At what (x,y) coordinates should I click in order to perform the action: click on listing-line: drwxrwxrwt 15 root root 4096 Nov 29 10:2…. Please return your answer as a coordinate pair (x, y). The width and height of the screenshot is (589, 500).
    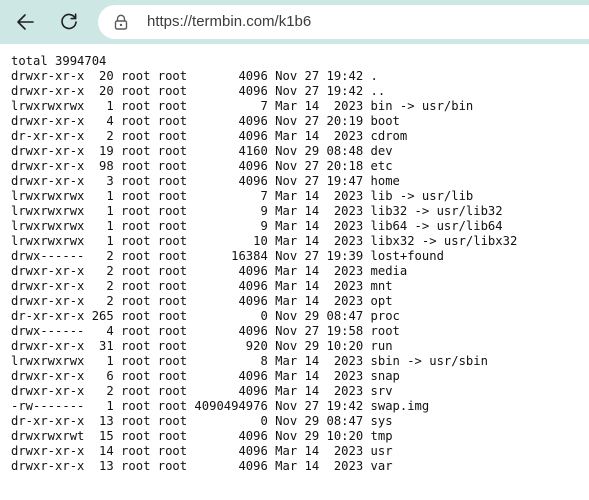
    Looking at the image, I should click on (202, 436).